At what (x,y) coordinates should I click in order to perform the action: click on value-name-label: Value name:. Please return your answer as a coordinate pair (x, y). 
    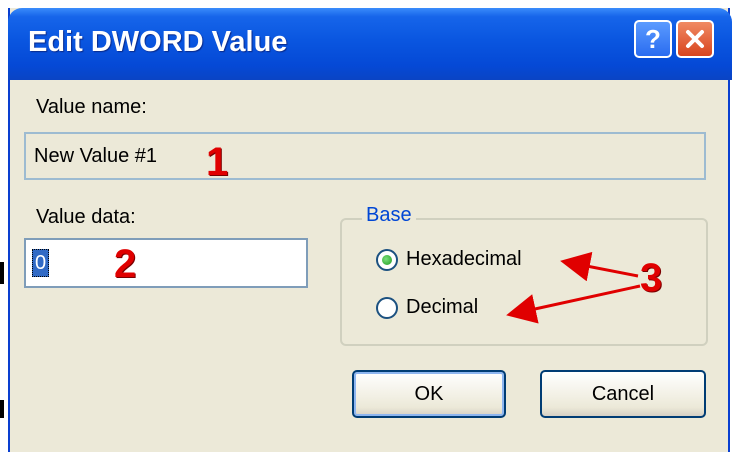
    Looking at the image, I should click on (91, 107).